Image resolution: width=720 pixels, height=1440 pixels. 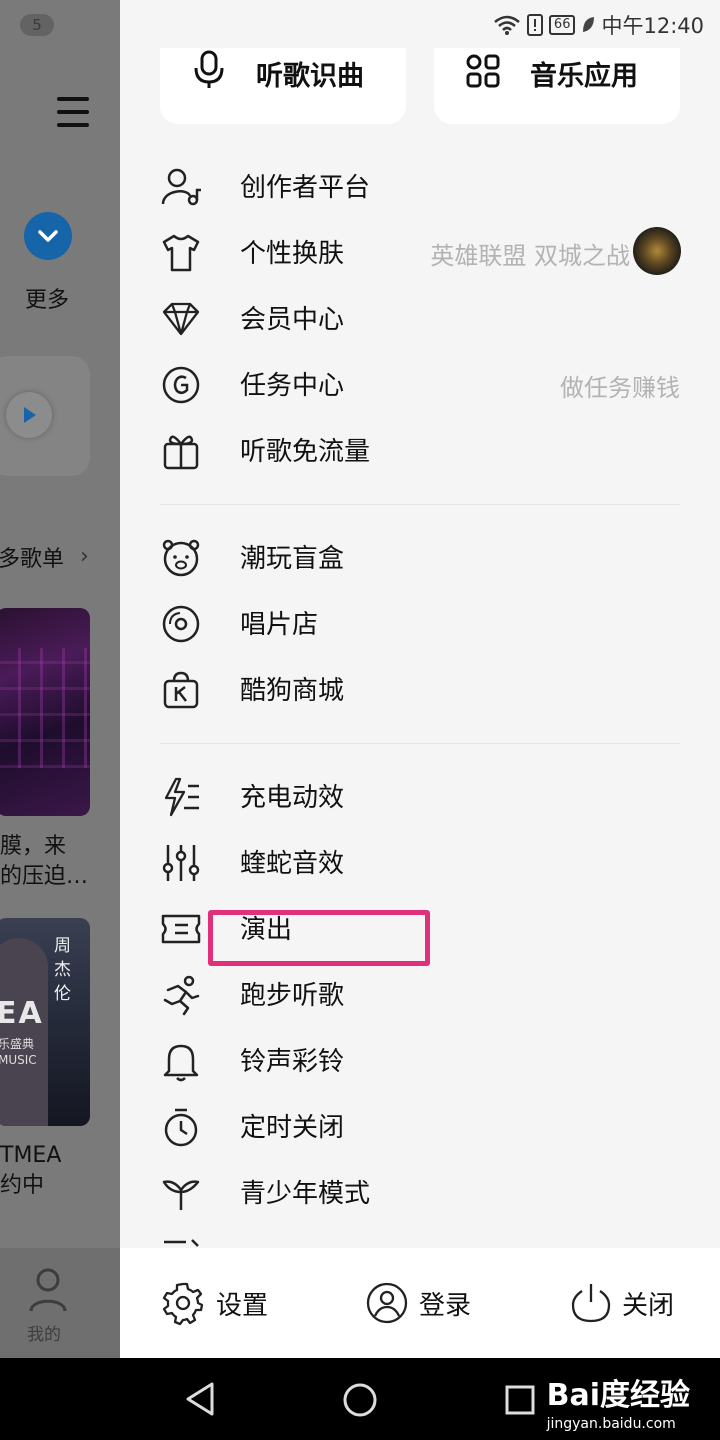 I want to click on skin-thumbnail, so click(x=657, y=251).